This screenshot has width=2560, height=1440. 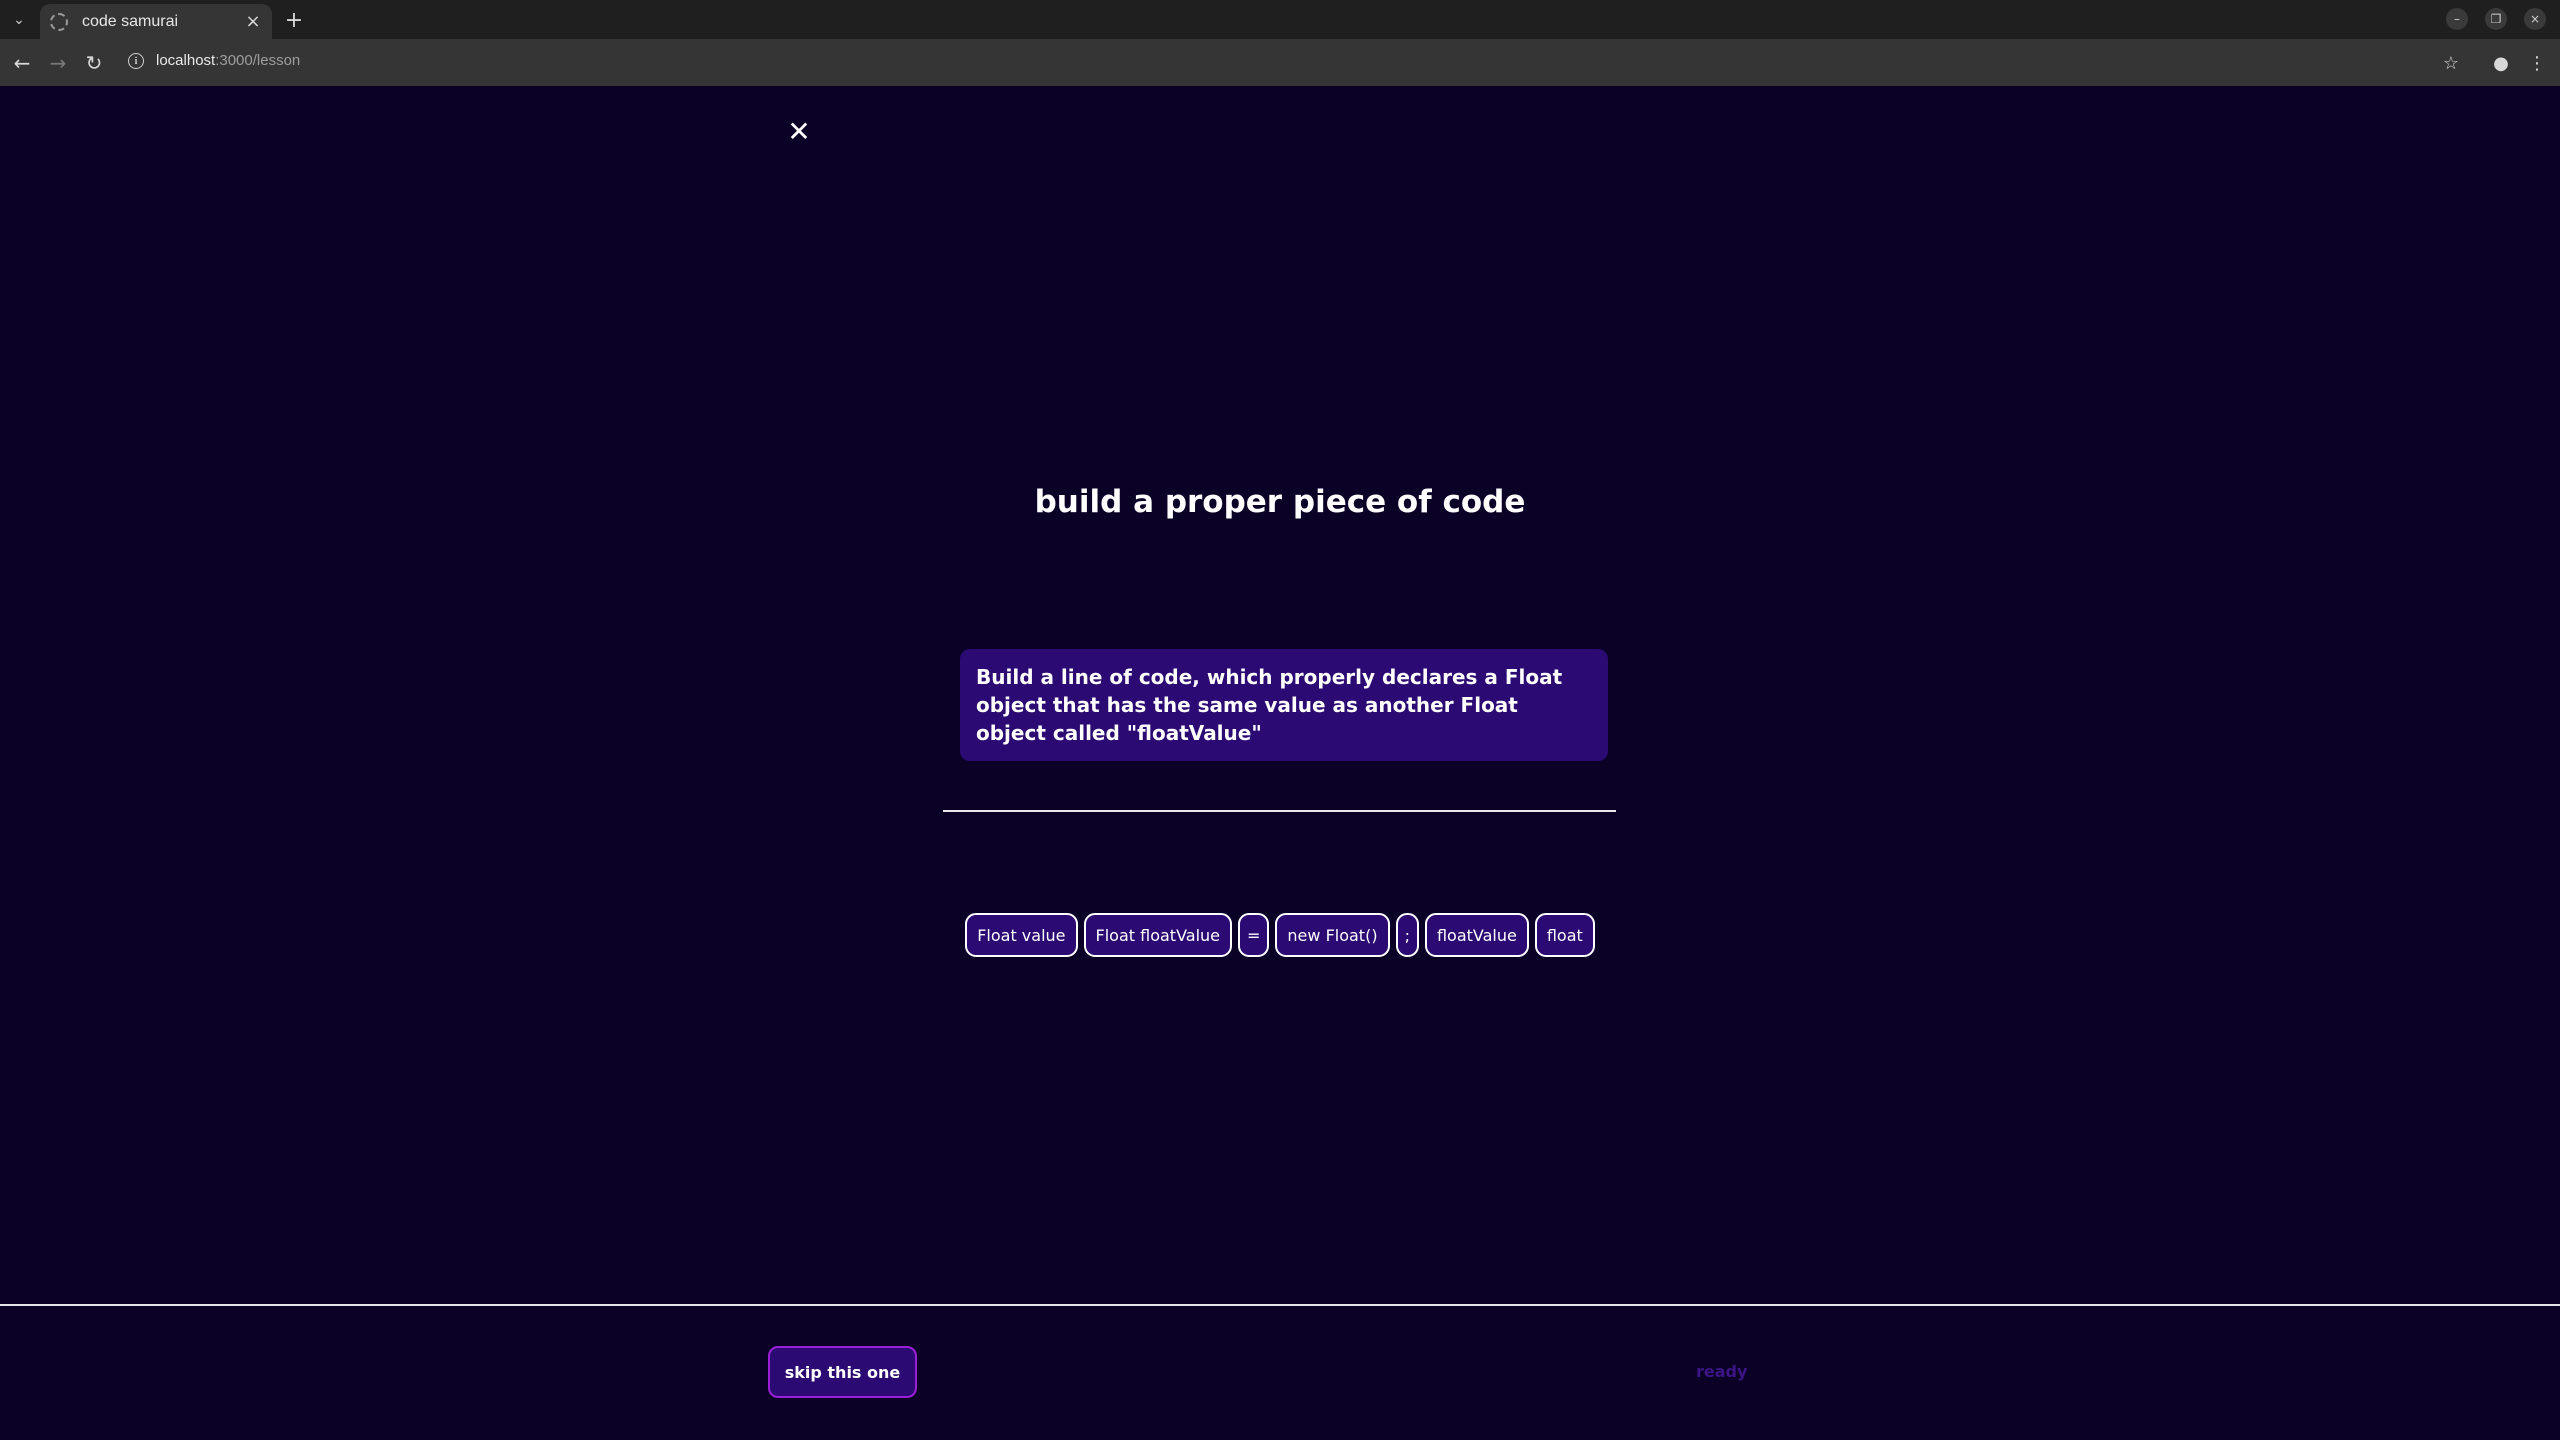 I want to click on browser-toolbar: ← → ↻ i localhost:3000/lesson ☆ ● ⋮, so click(x=1280, y=62).